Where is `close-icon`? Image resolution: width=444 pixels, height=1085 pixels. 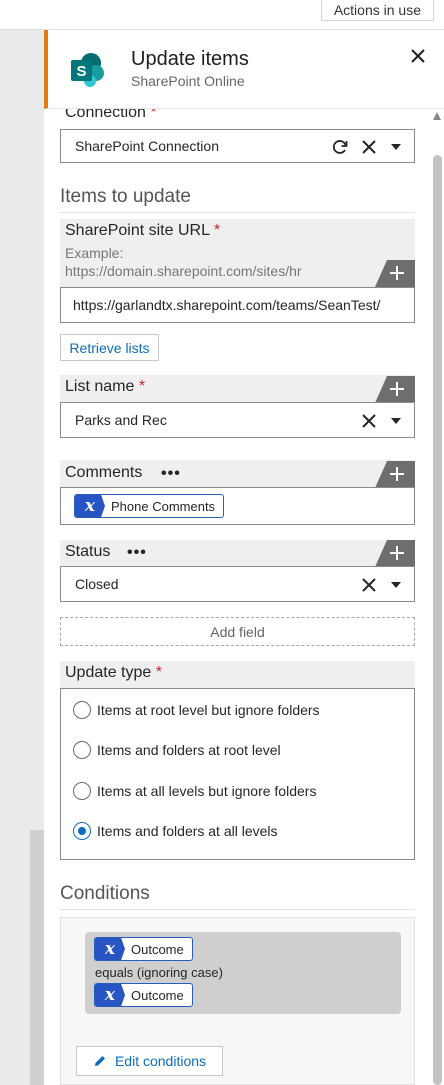
close-icon is located at coordinates (418, 56).